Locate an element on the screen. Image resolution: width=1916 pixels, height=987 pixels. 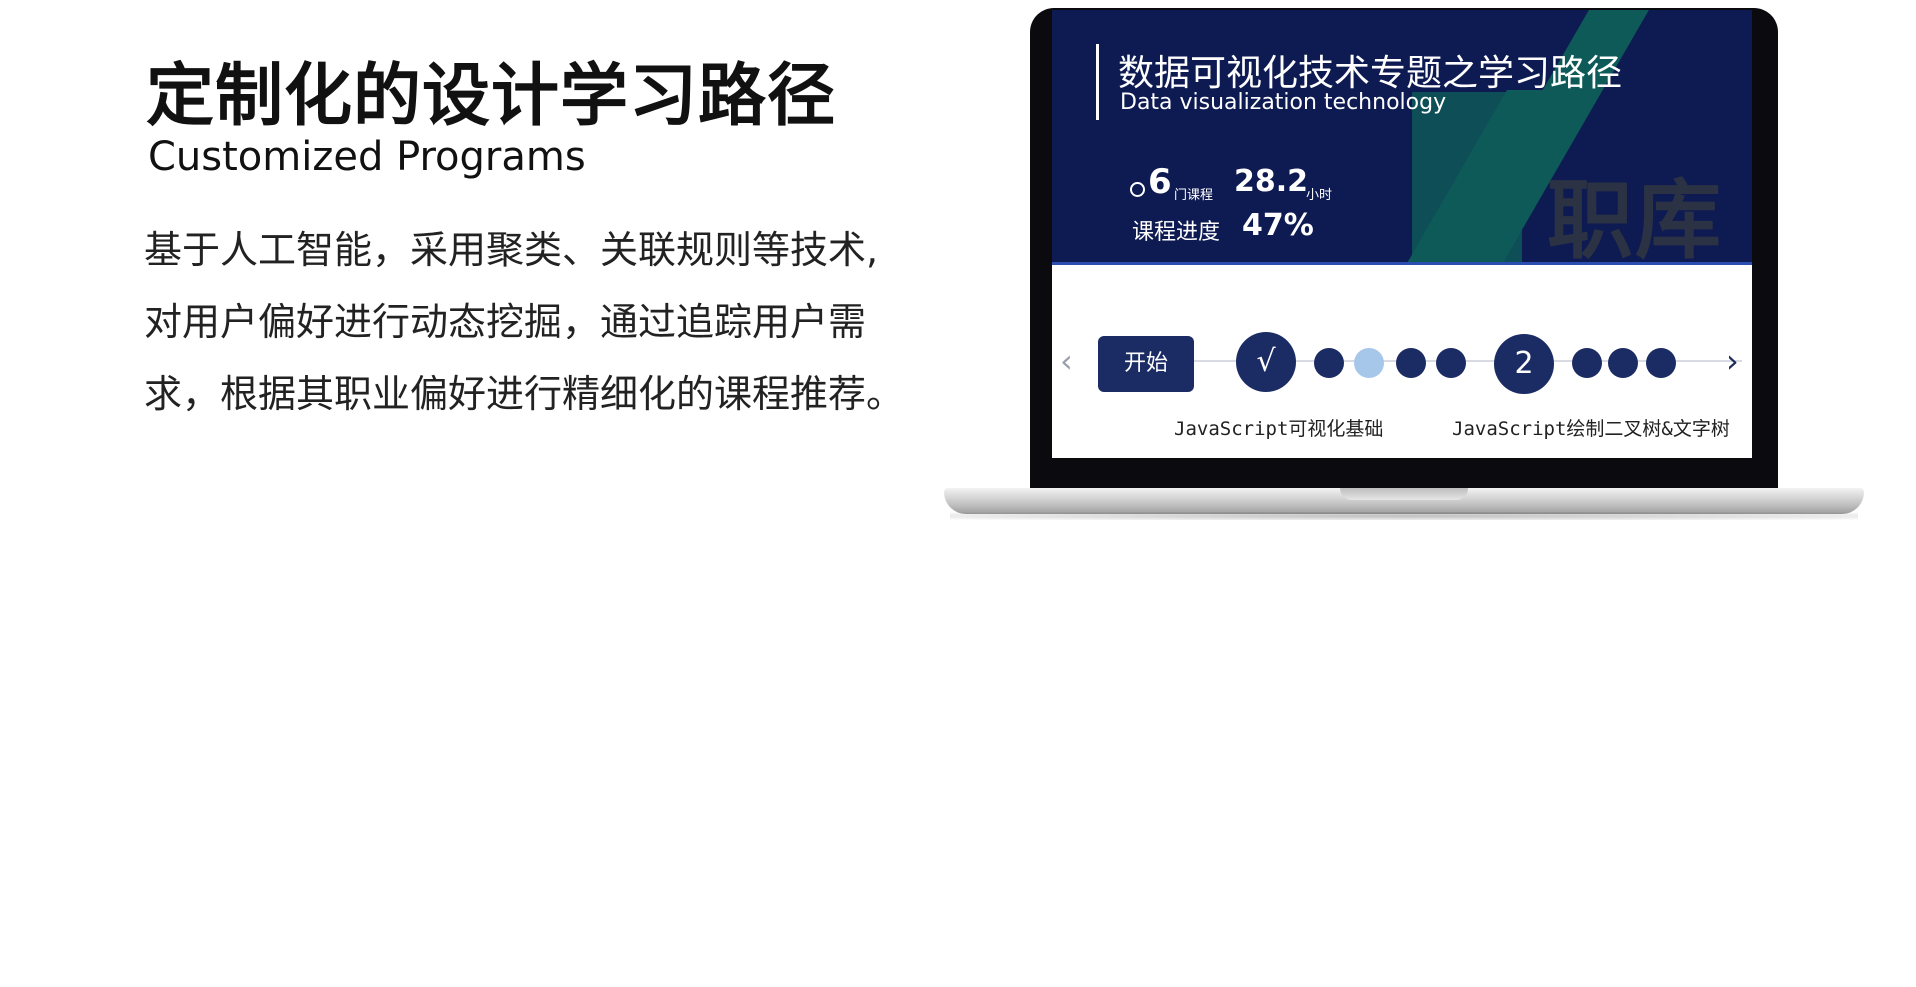
hours-unit: 小时 is located at coordinates (1319, 195).